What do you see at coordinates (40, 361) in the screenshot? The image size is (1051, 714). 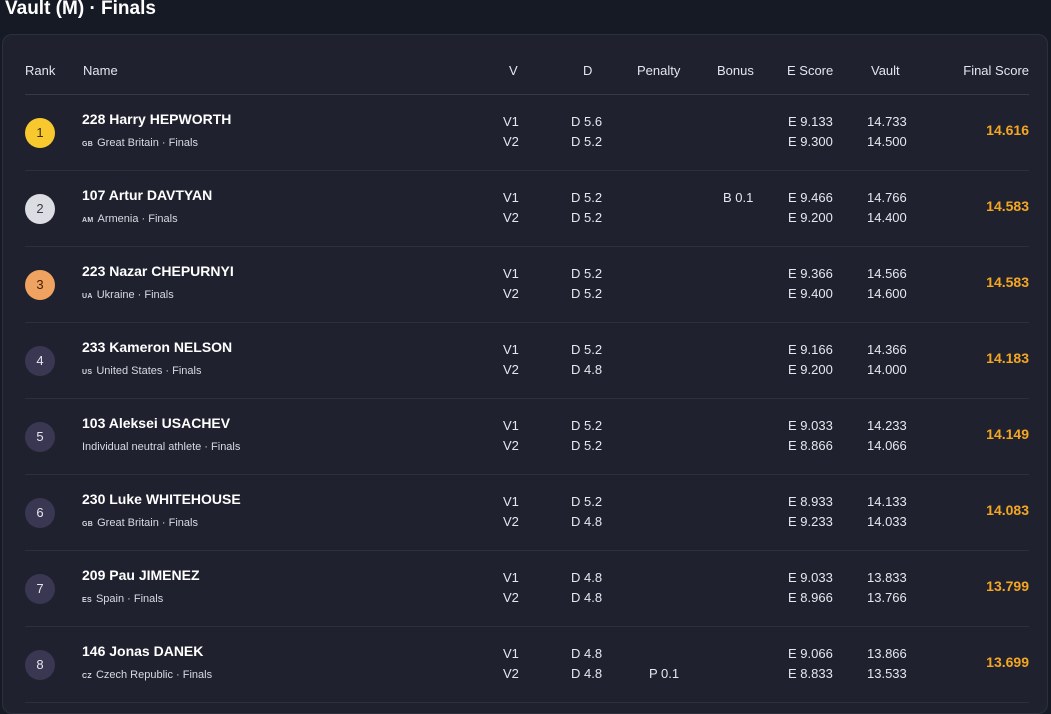 I see `rank-badge: 4` at bounding box center [40, 361].